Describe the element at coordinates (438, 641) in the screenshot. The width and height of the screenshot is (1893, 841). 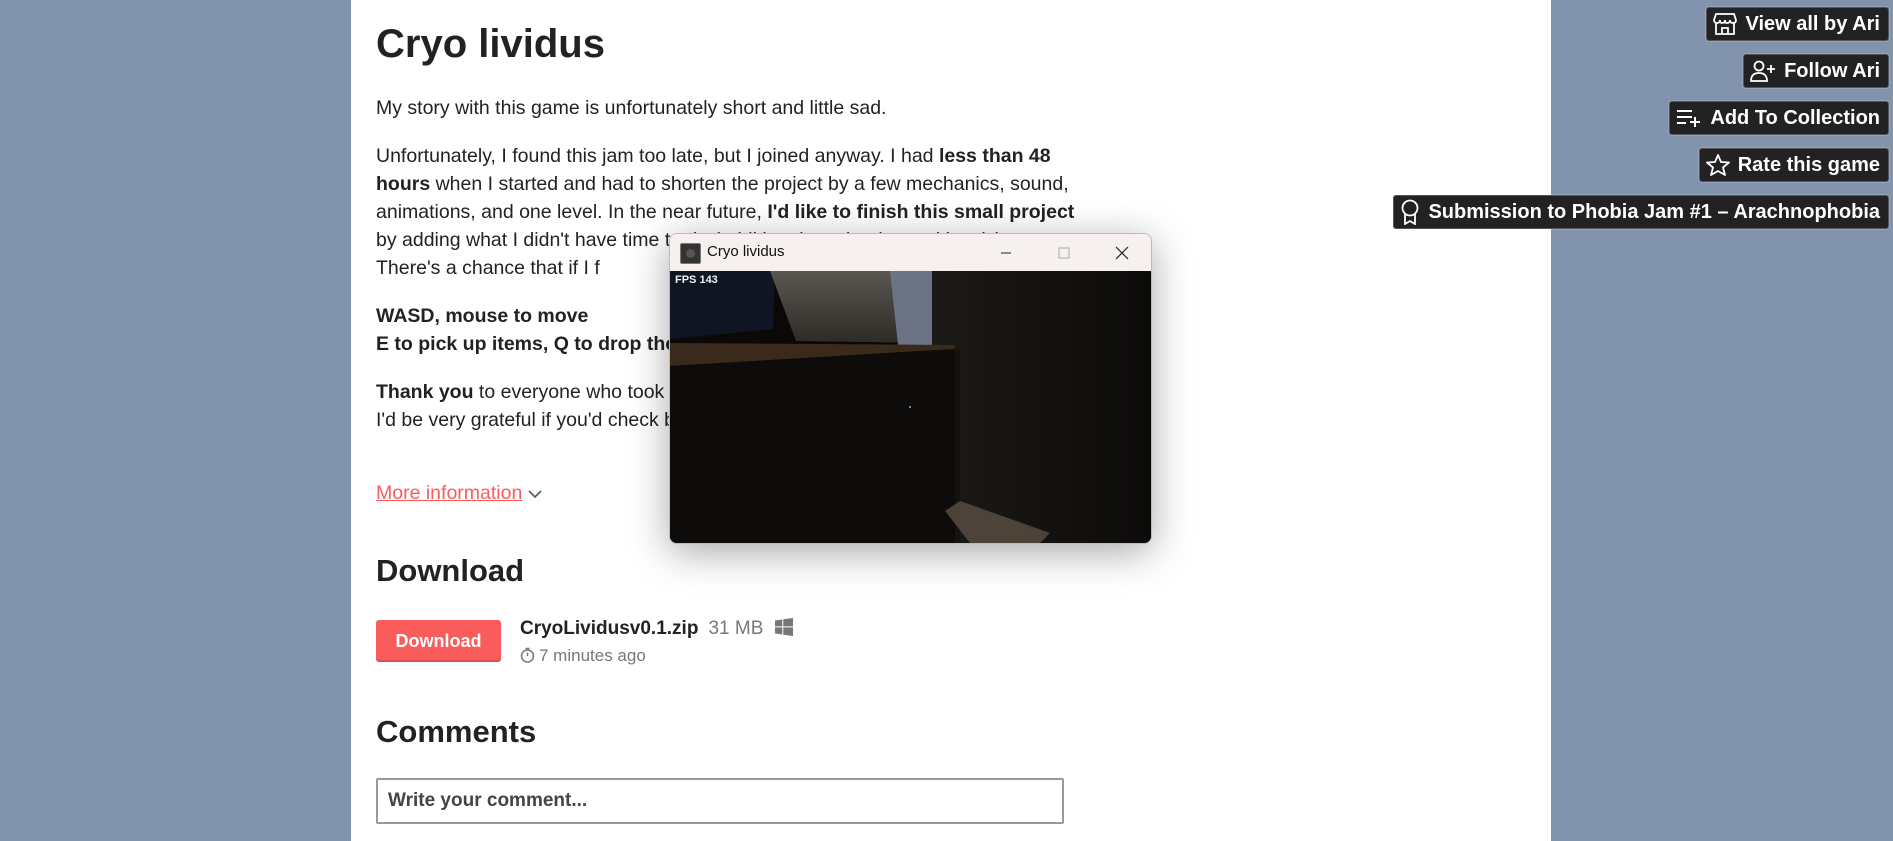
I see `download-button: Download` at that location.